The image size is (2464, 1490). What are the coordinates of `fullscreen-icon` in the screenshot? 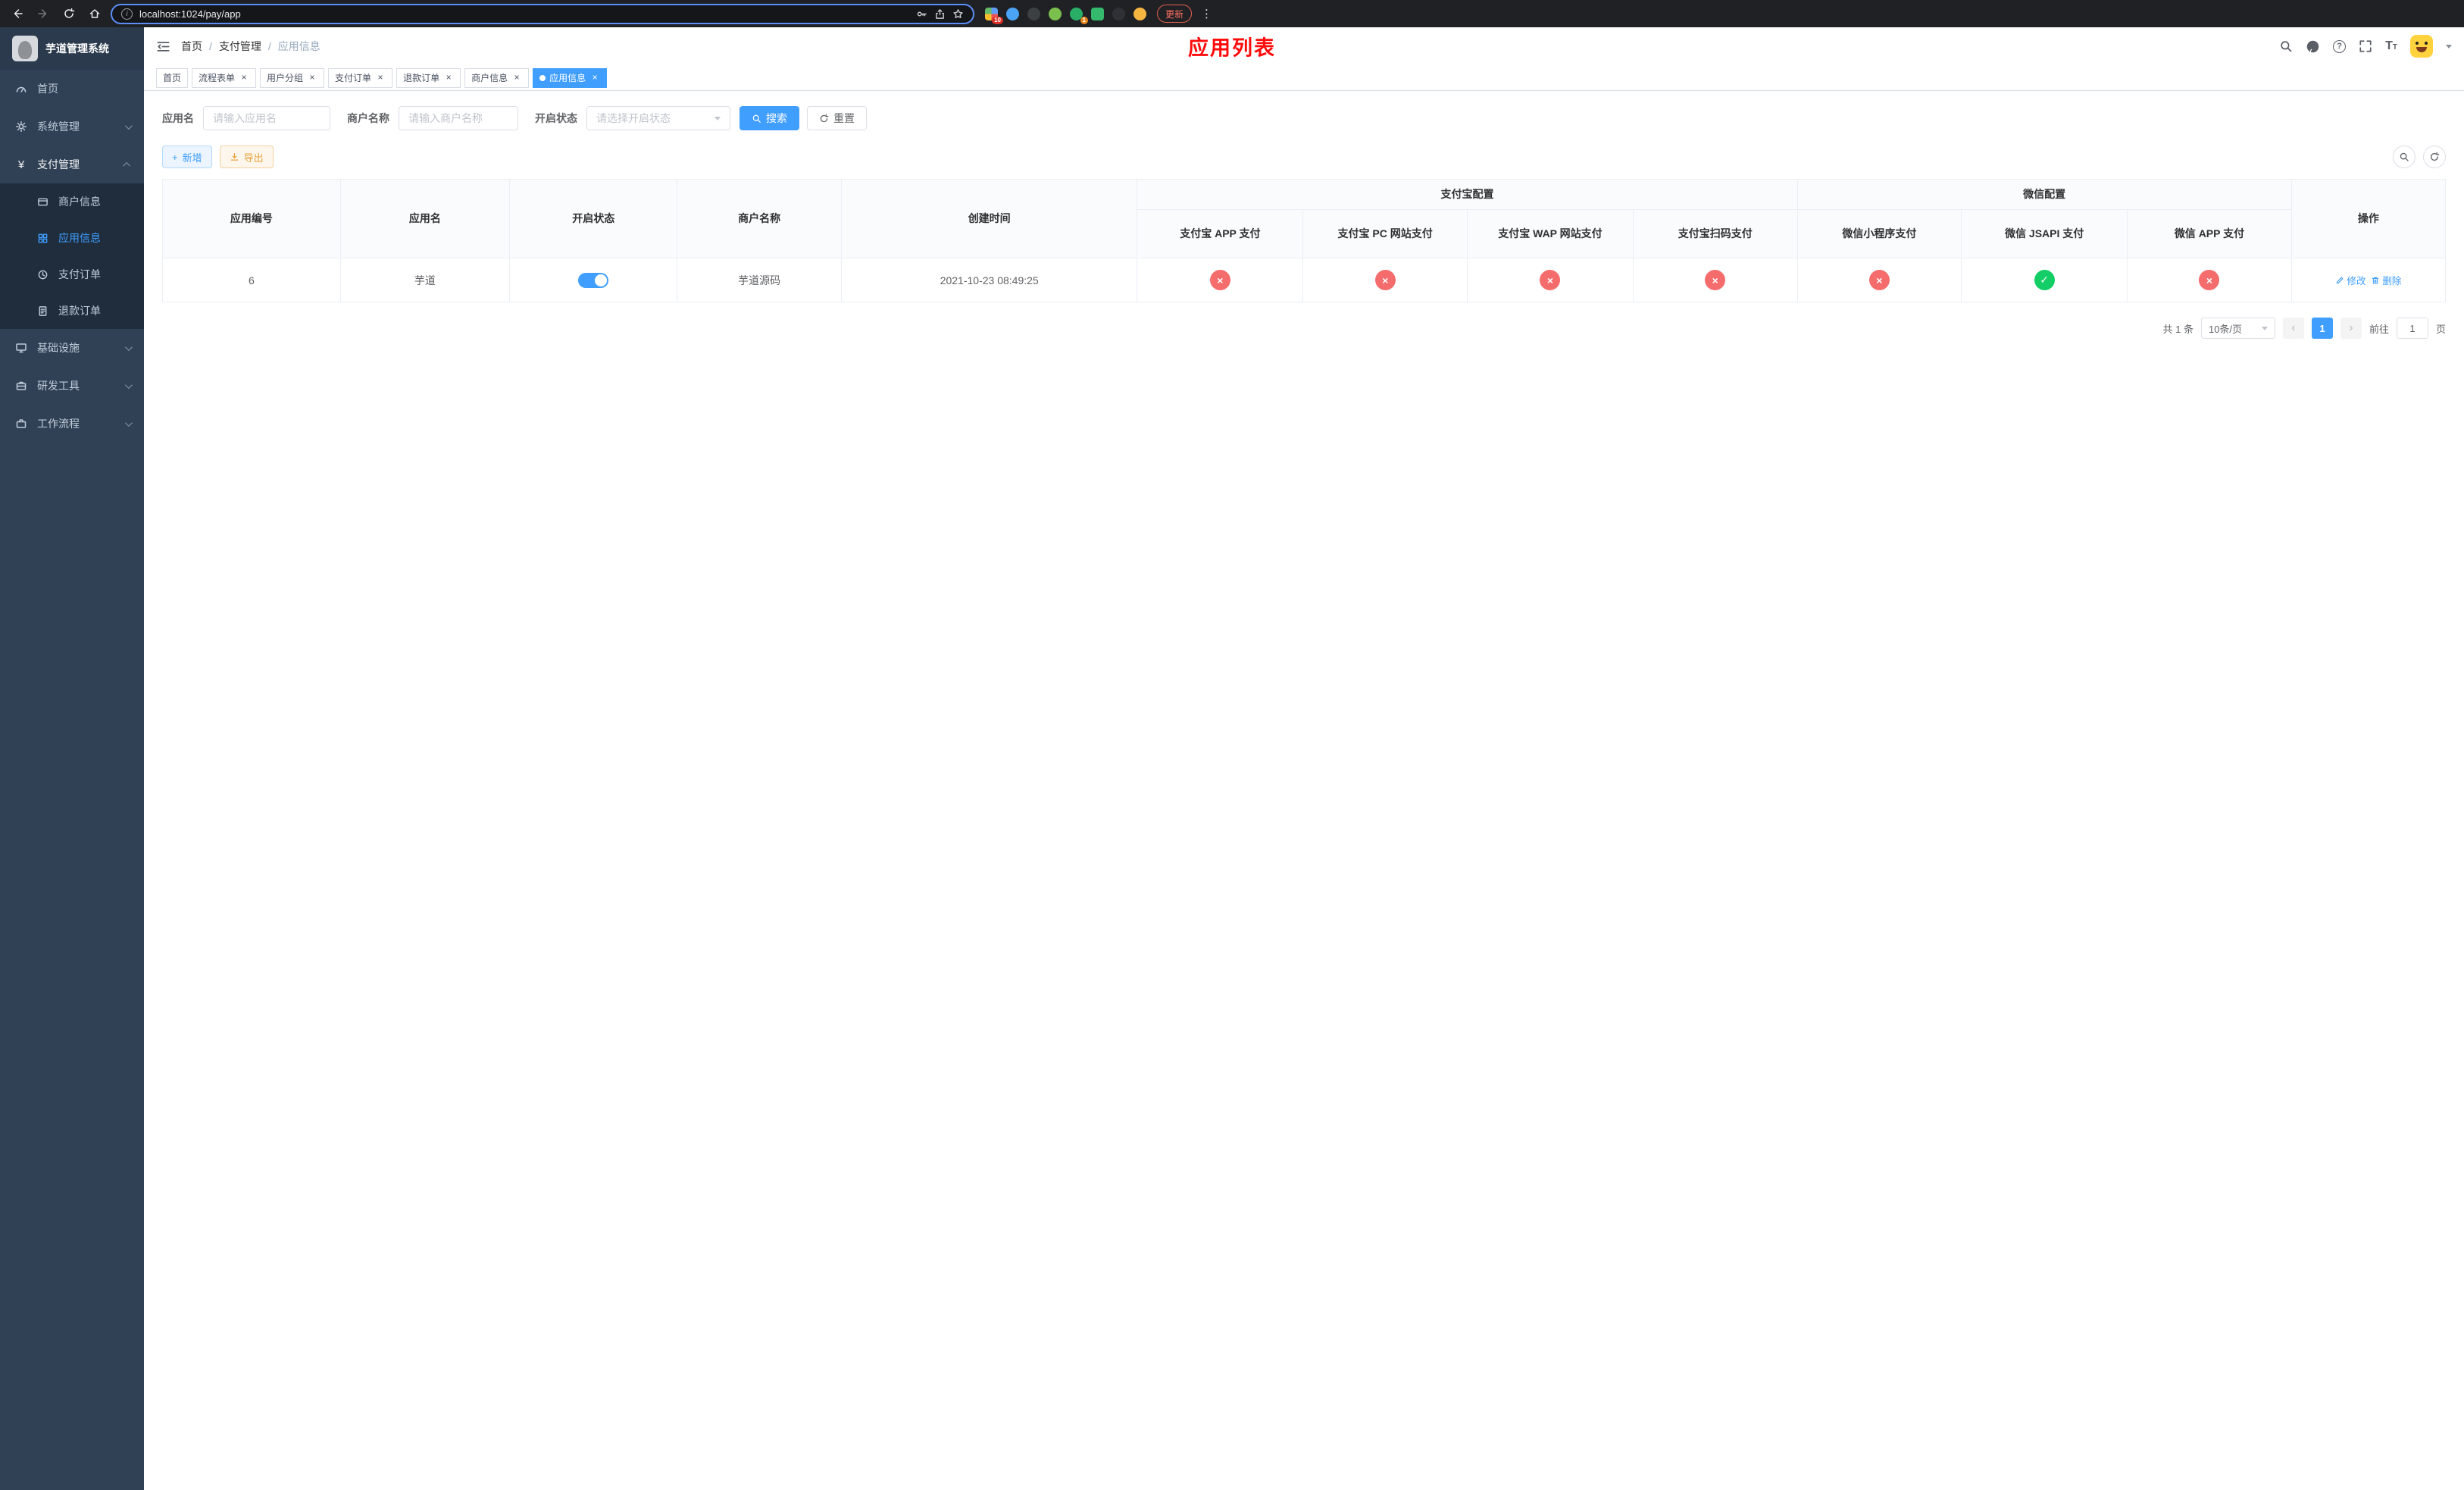 It's located at (2365, 46).